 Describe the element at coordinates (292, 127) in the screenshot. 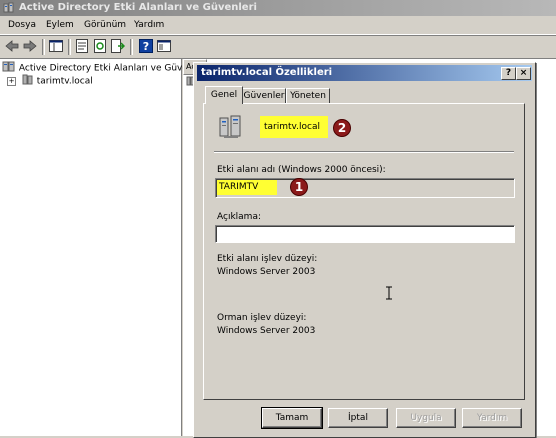

I see `domain-name: tarimtv.local` at that location.